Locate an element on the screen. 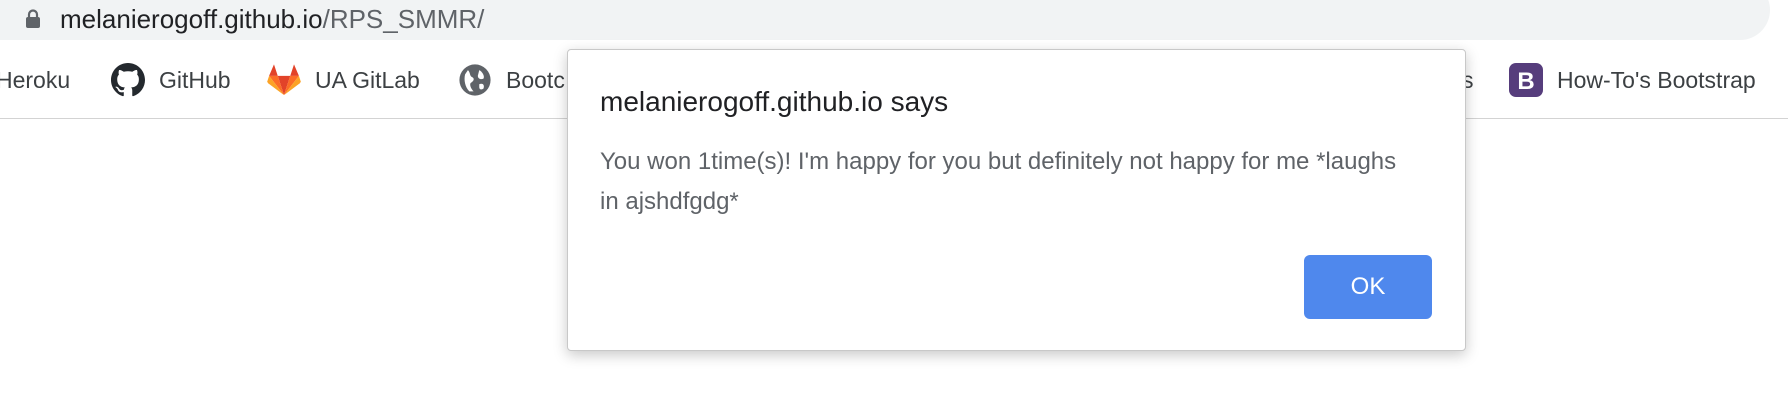  bookmark-ua-gitlab: UA GitLab is located at coordinates (343, 80).